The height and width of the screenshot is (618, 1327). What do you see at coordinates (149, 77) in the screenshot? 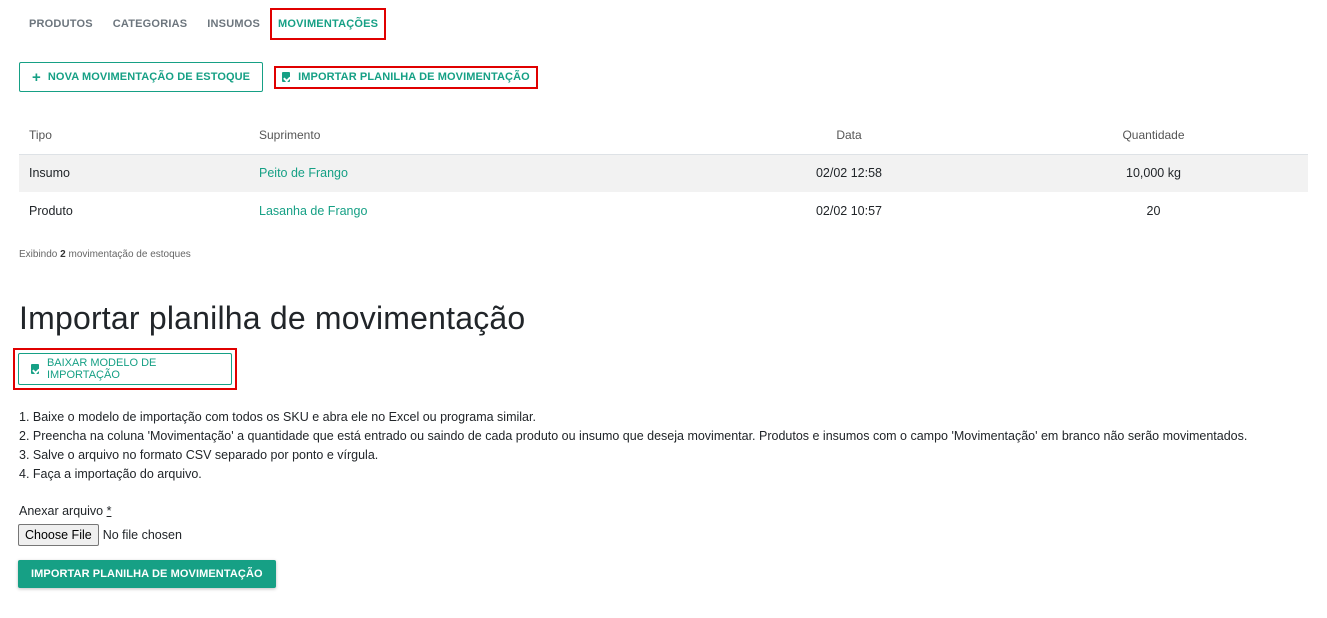
I see `new-movement-label: NOVA MOVIMENTAÇÃO DE ESTOQUE` at bounding box center [149, 77].